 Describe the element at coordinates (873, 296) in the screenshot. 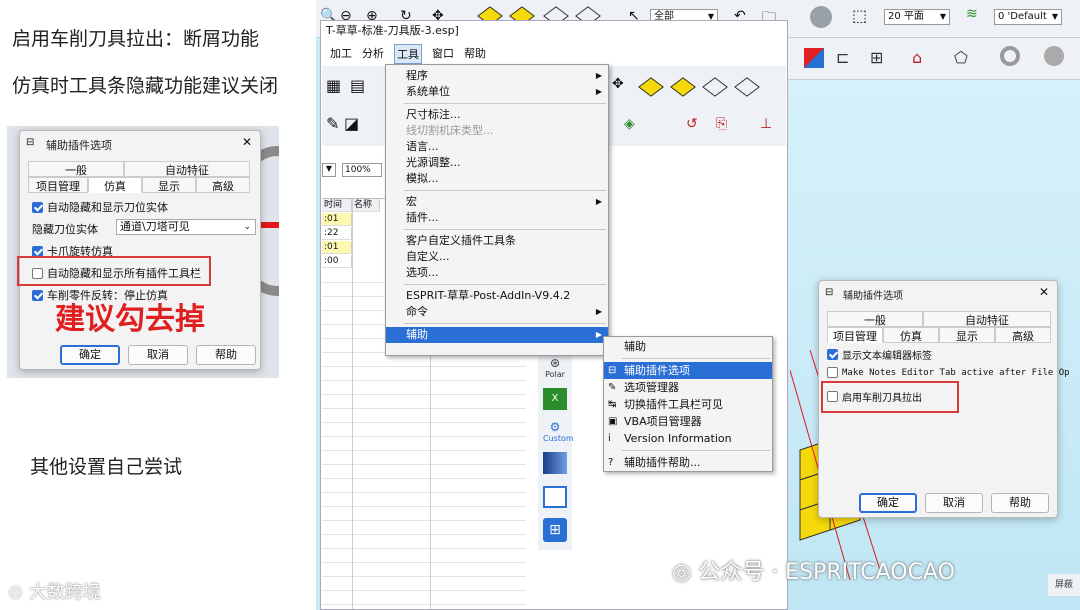

I see `dialog-title: 辅助插件选项` at that location.